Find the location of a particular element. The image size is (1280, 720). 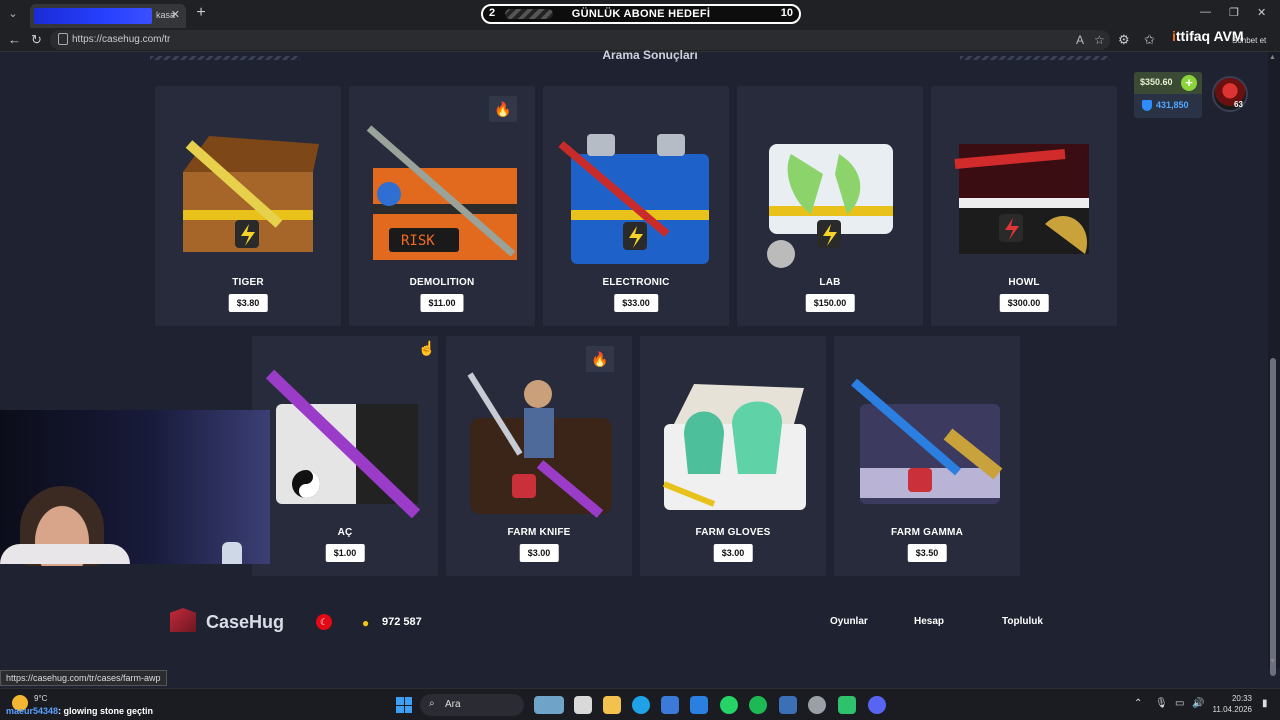

mouse-cursor-icon: ☝ is located at coordinates (427, 348).